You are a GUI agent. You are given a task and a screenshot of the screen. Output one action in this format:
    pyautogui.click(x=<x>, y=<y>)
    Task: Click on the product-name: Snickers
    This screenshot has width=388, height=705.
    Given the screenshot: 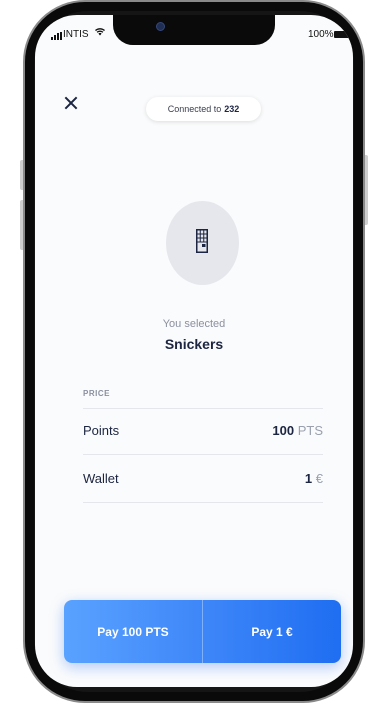 What is the action you would take?
    pyautogui.click(x=194, y=344)
    